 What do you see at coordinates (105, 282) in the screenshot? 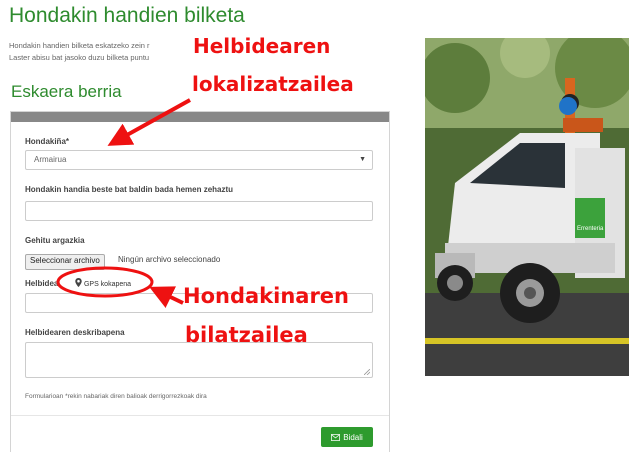
I see `gps-highlight-circle` at bounding box center [105, 282].